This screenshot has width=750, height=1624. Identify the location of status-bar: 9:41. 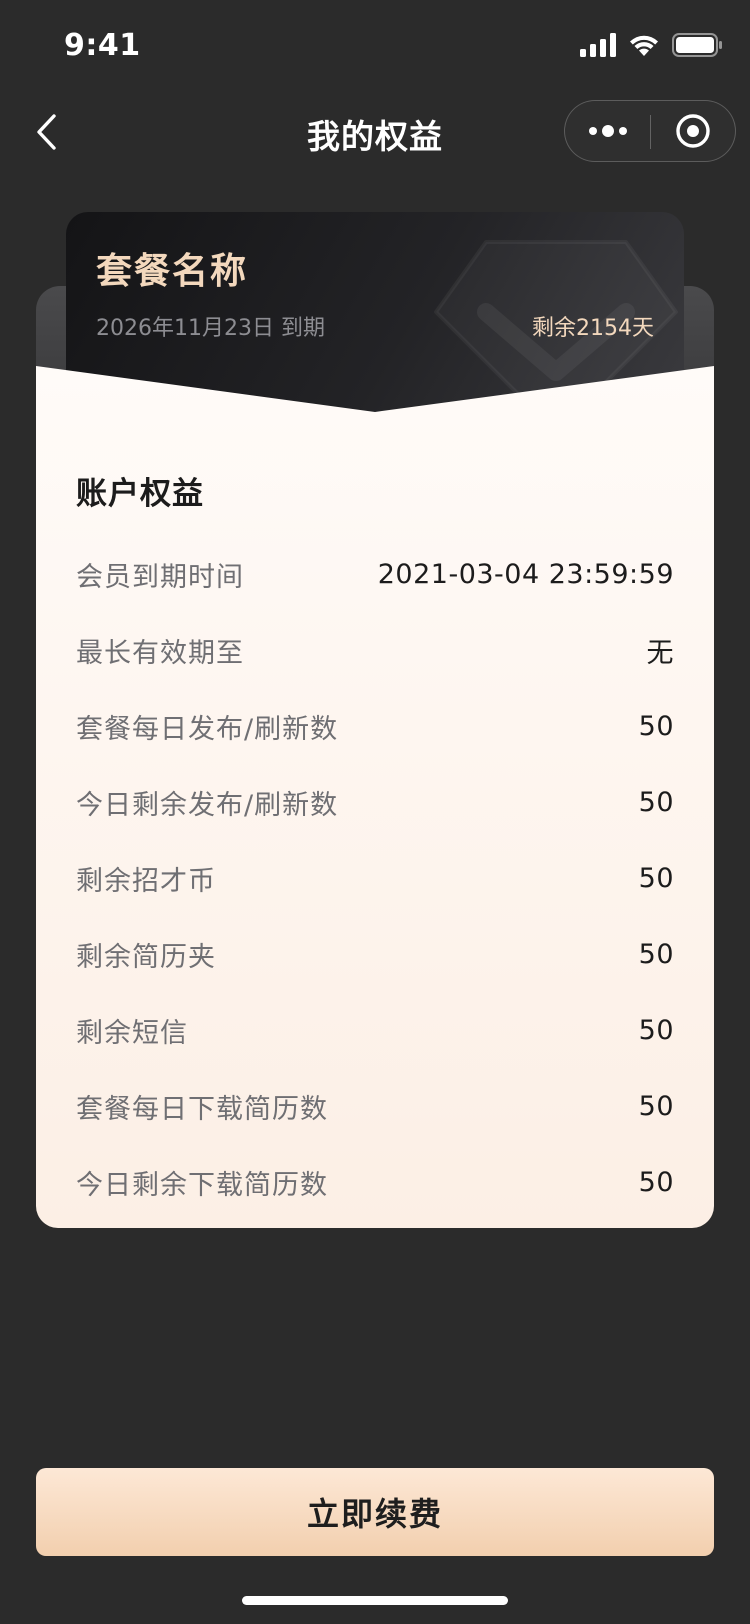
(375, 44).